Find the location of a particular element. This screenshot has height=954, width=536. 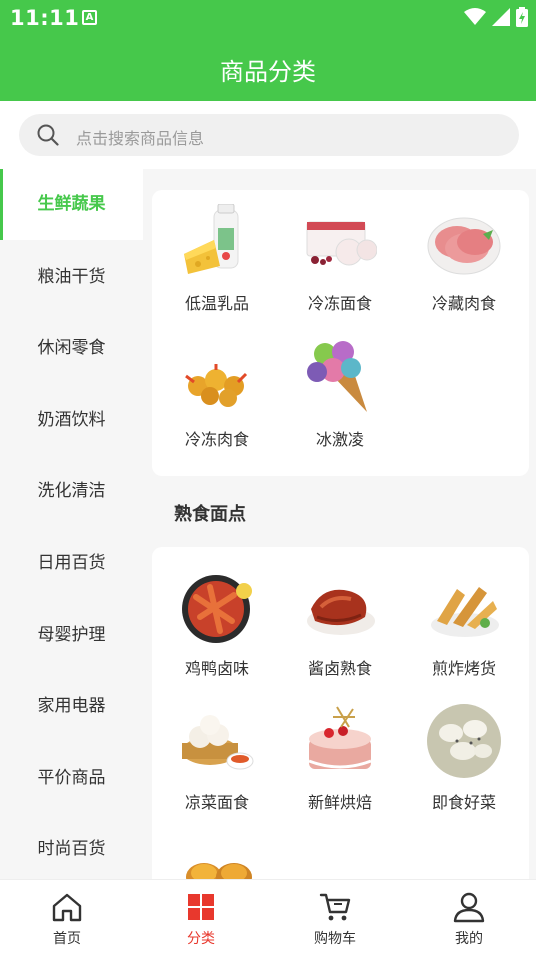

category-label: 低温乳品 is located at coordinates (216, 303).